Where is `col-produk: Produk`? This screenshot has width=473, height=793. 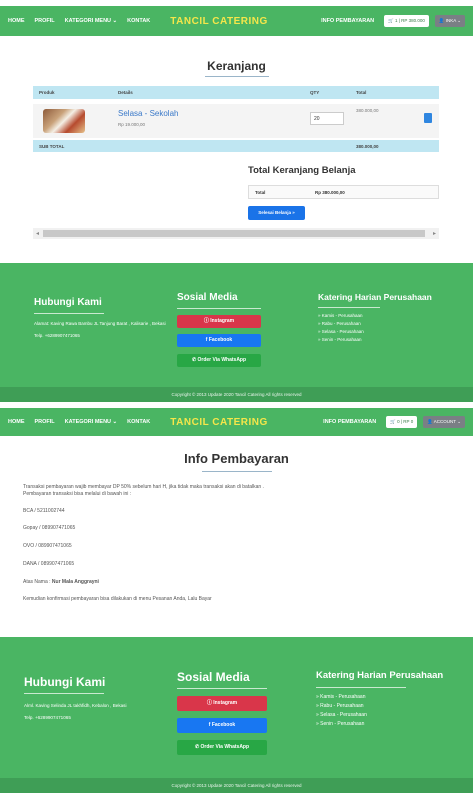 col-produk: Produk is located at coordinates (47, 92).